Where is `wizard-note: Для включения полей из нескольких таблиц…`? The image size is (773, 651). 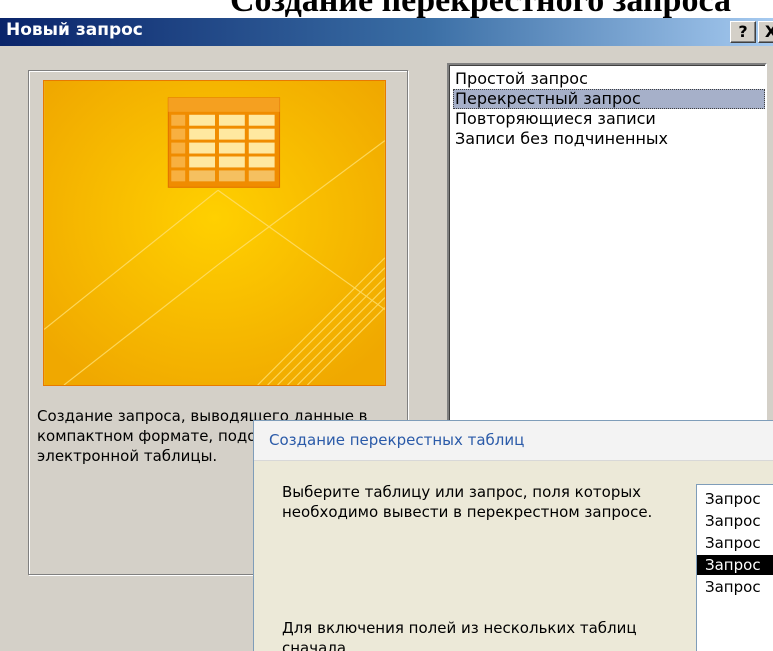
wizard-note: Для включения полей из нескольких таблиц… is located at coordinates (459, 635).